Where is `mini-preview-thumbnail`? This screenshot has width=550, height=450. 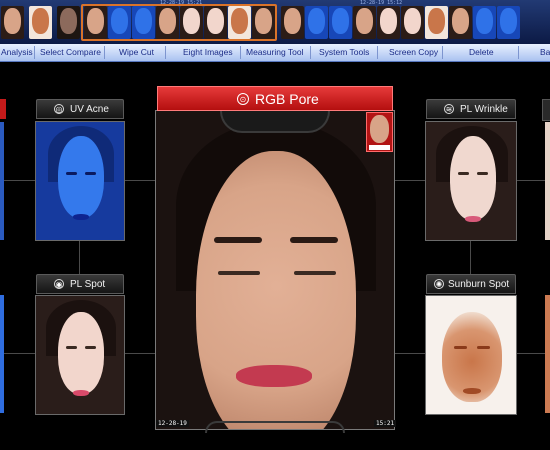
mini-preview-thumbnail is located at coordinates (379, 132).